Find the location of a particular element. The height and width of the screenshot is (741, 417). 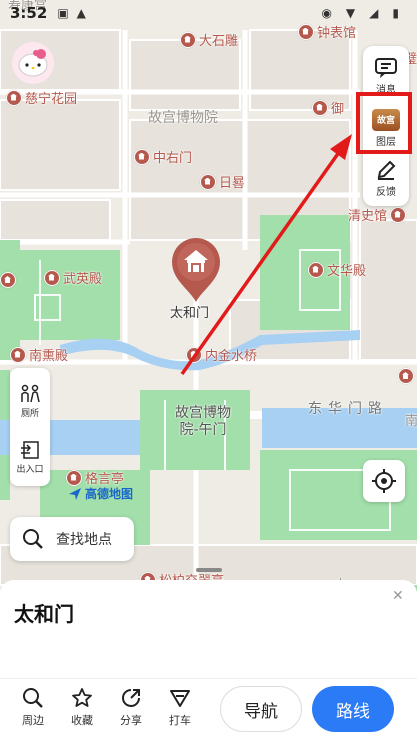

location-status-icon: ◉ is located at coordinates (326, 13).